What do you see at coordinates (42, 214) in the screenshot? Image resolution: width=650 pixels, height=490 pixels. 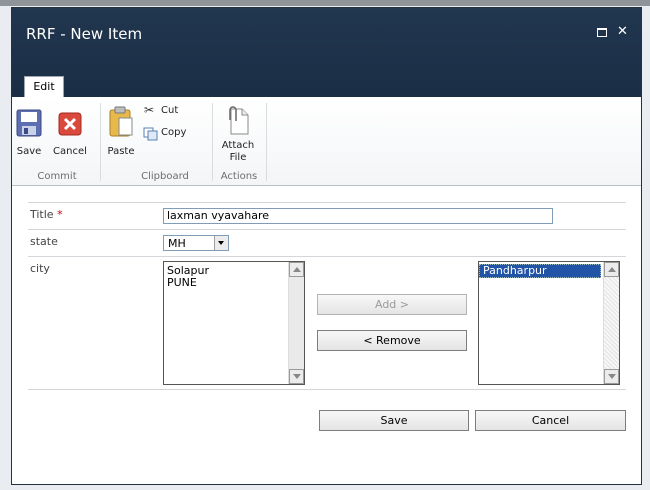 I see `title-label-text: Title` at bounding box center [42, 214].